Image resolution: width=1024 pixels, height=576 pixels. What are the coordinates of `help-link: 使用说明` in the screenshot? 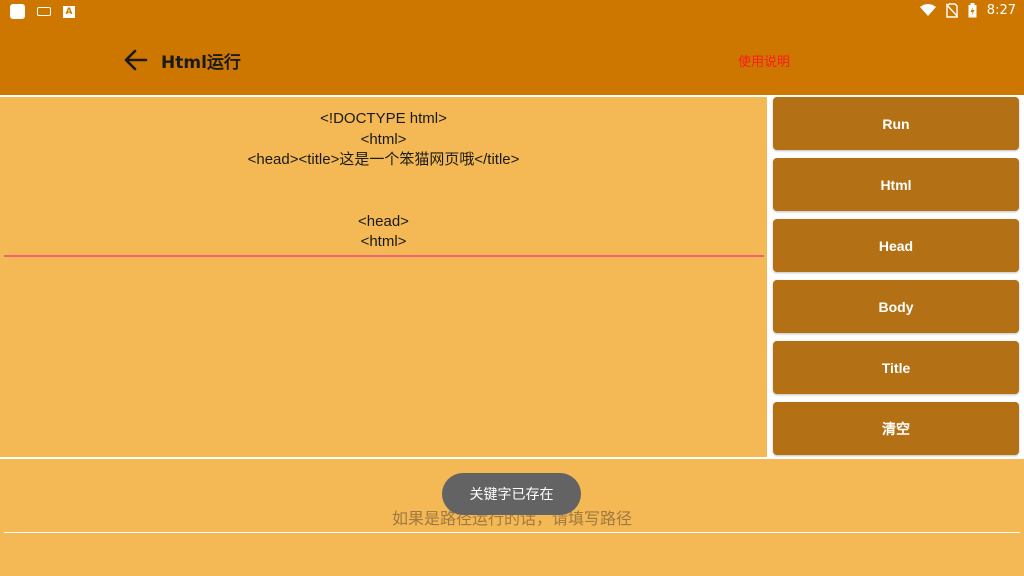 It's located at (764, 60).